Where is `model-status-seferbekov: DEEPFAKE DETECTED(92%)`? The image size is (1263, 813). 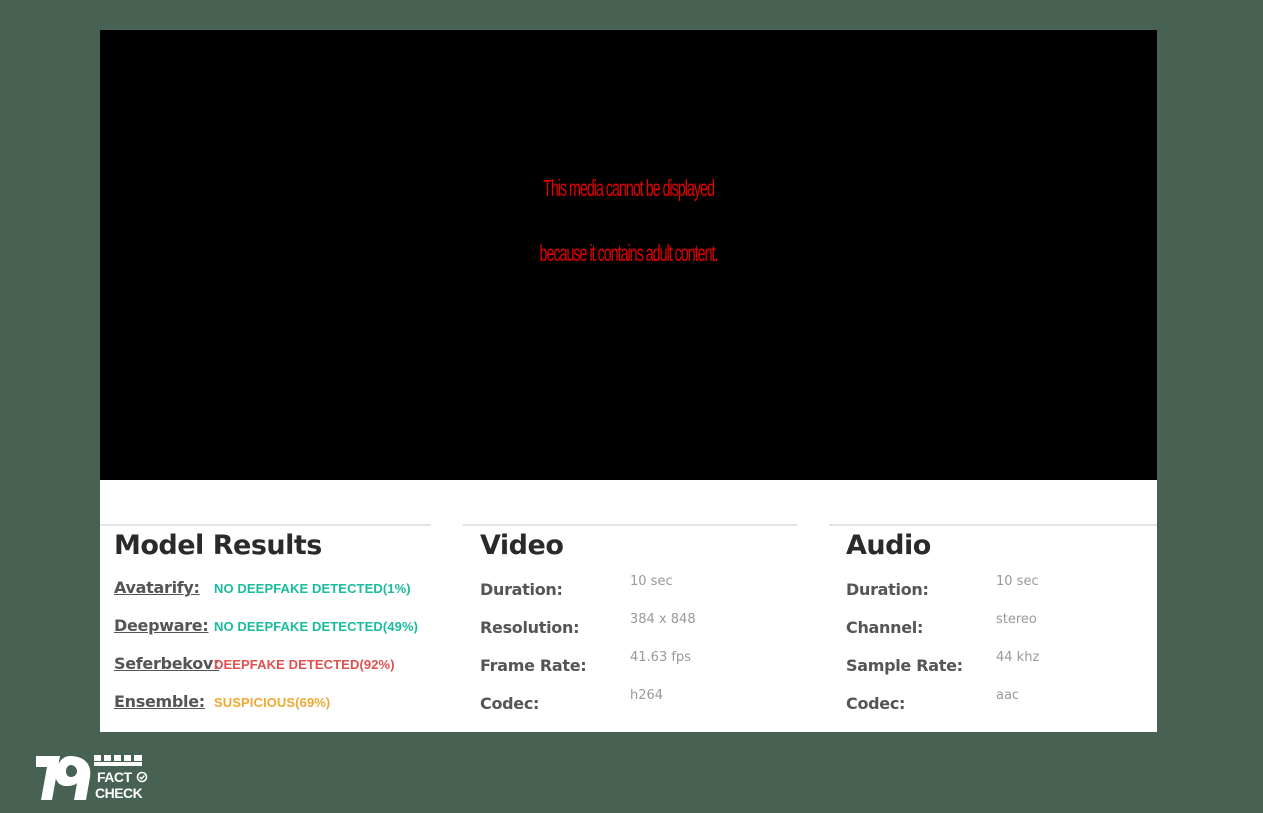 model-status-seferbekov: DEEPFAKE DETECTED(92%) is located at coordinates (304, 664).